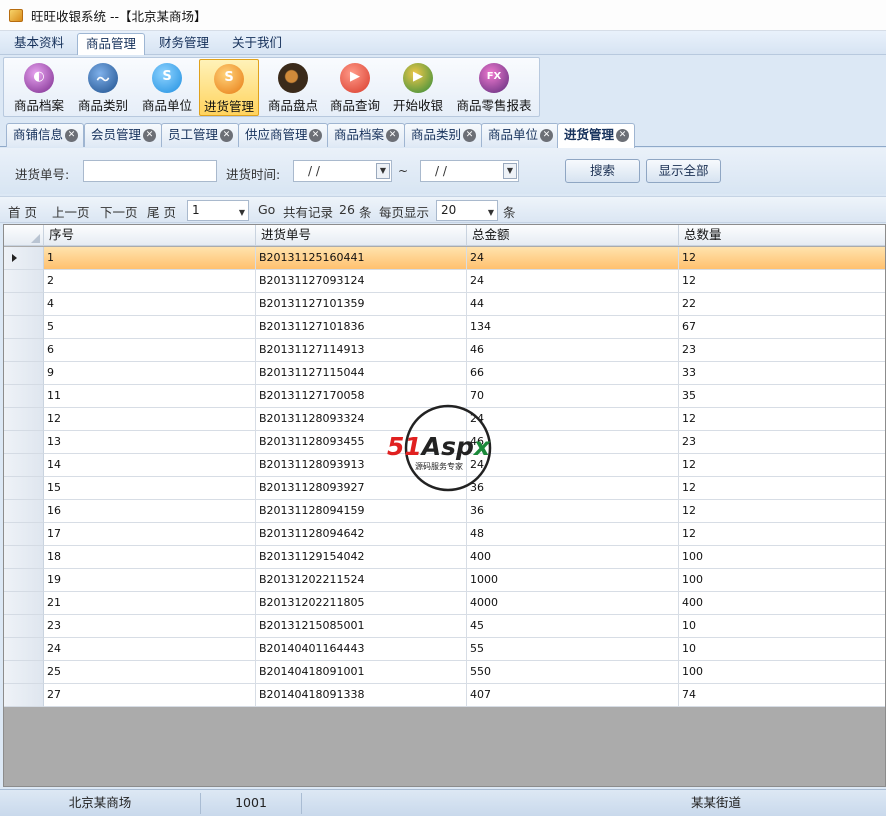 The width and height of the screenshot is (886, 816). I want to click on cell-total-quantity: 35, so click(782, 396).